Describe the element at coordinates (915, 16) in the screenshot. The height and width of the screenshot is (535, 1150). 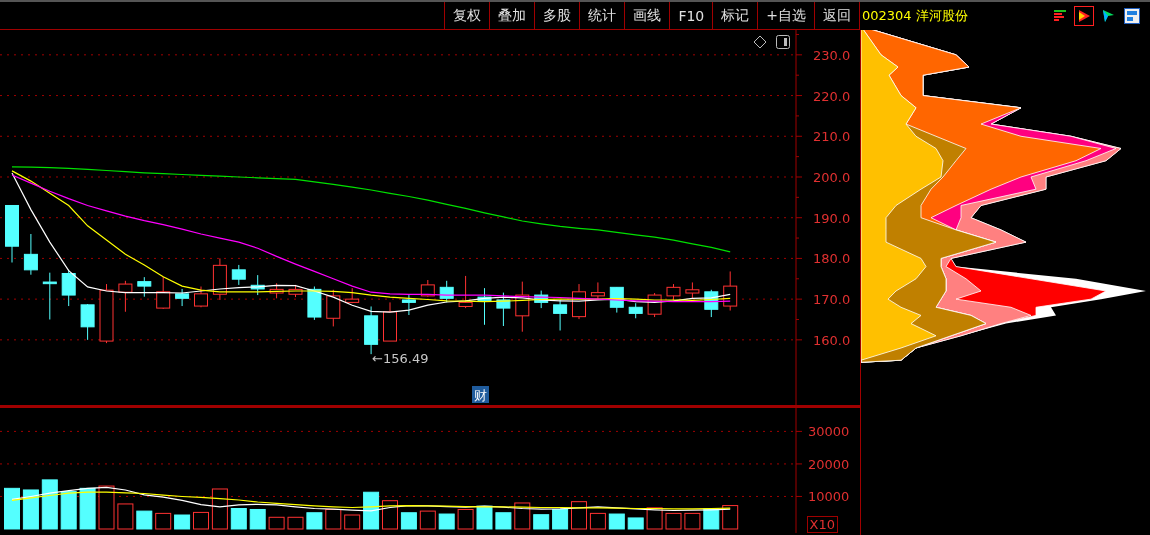
I see `stock-title: 002304 洋河股份` at that location.